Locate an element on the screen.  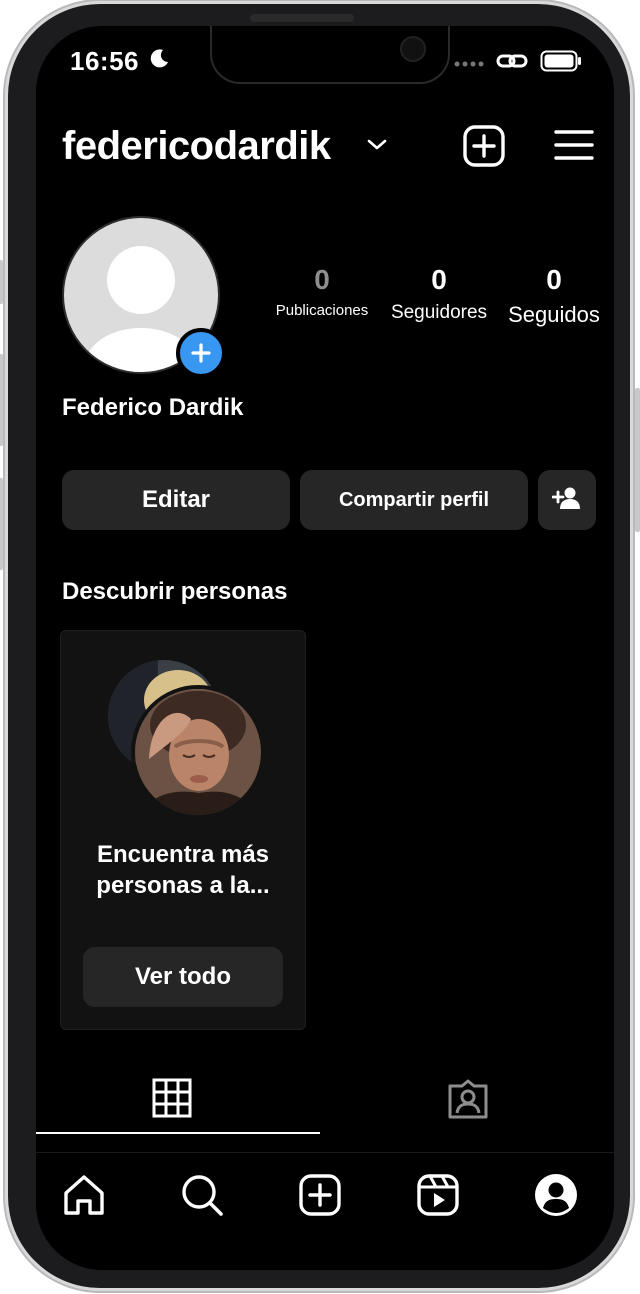
tagged-icon is located at coordinates (468, 1101).